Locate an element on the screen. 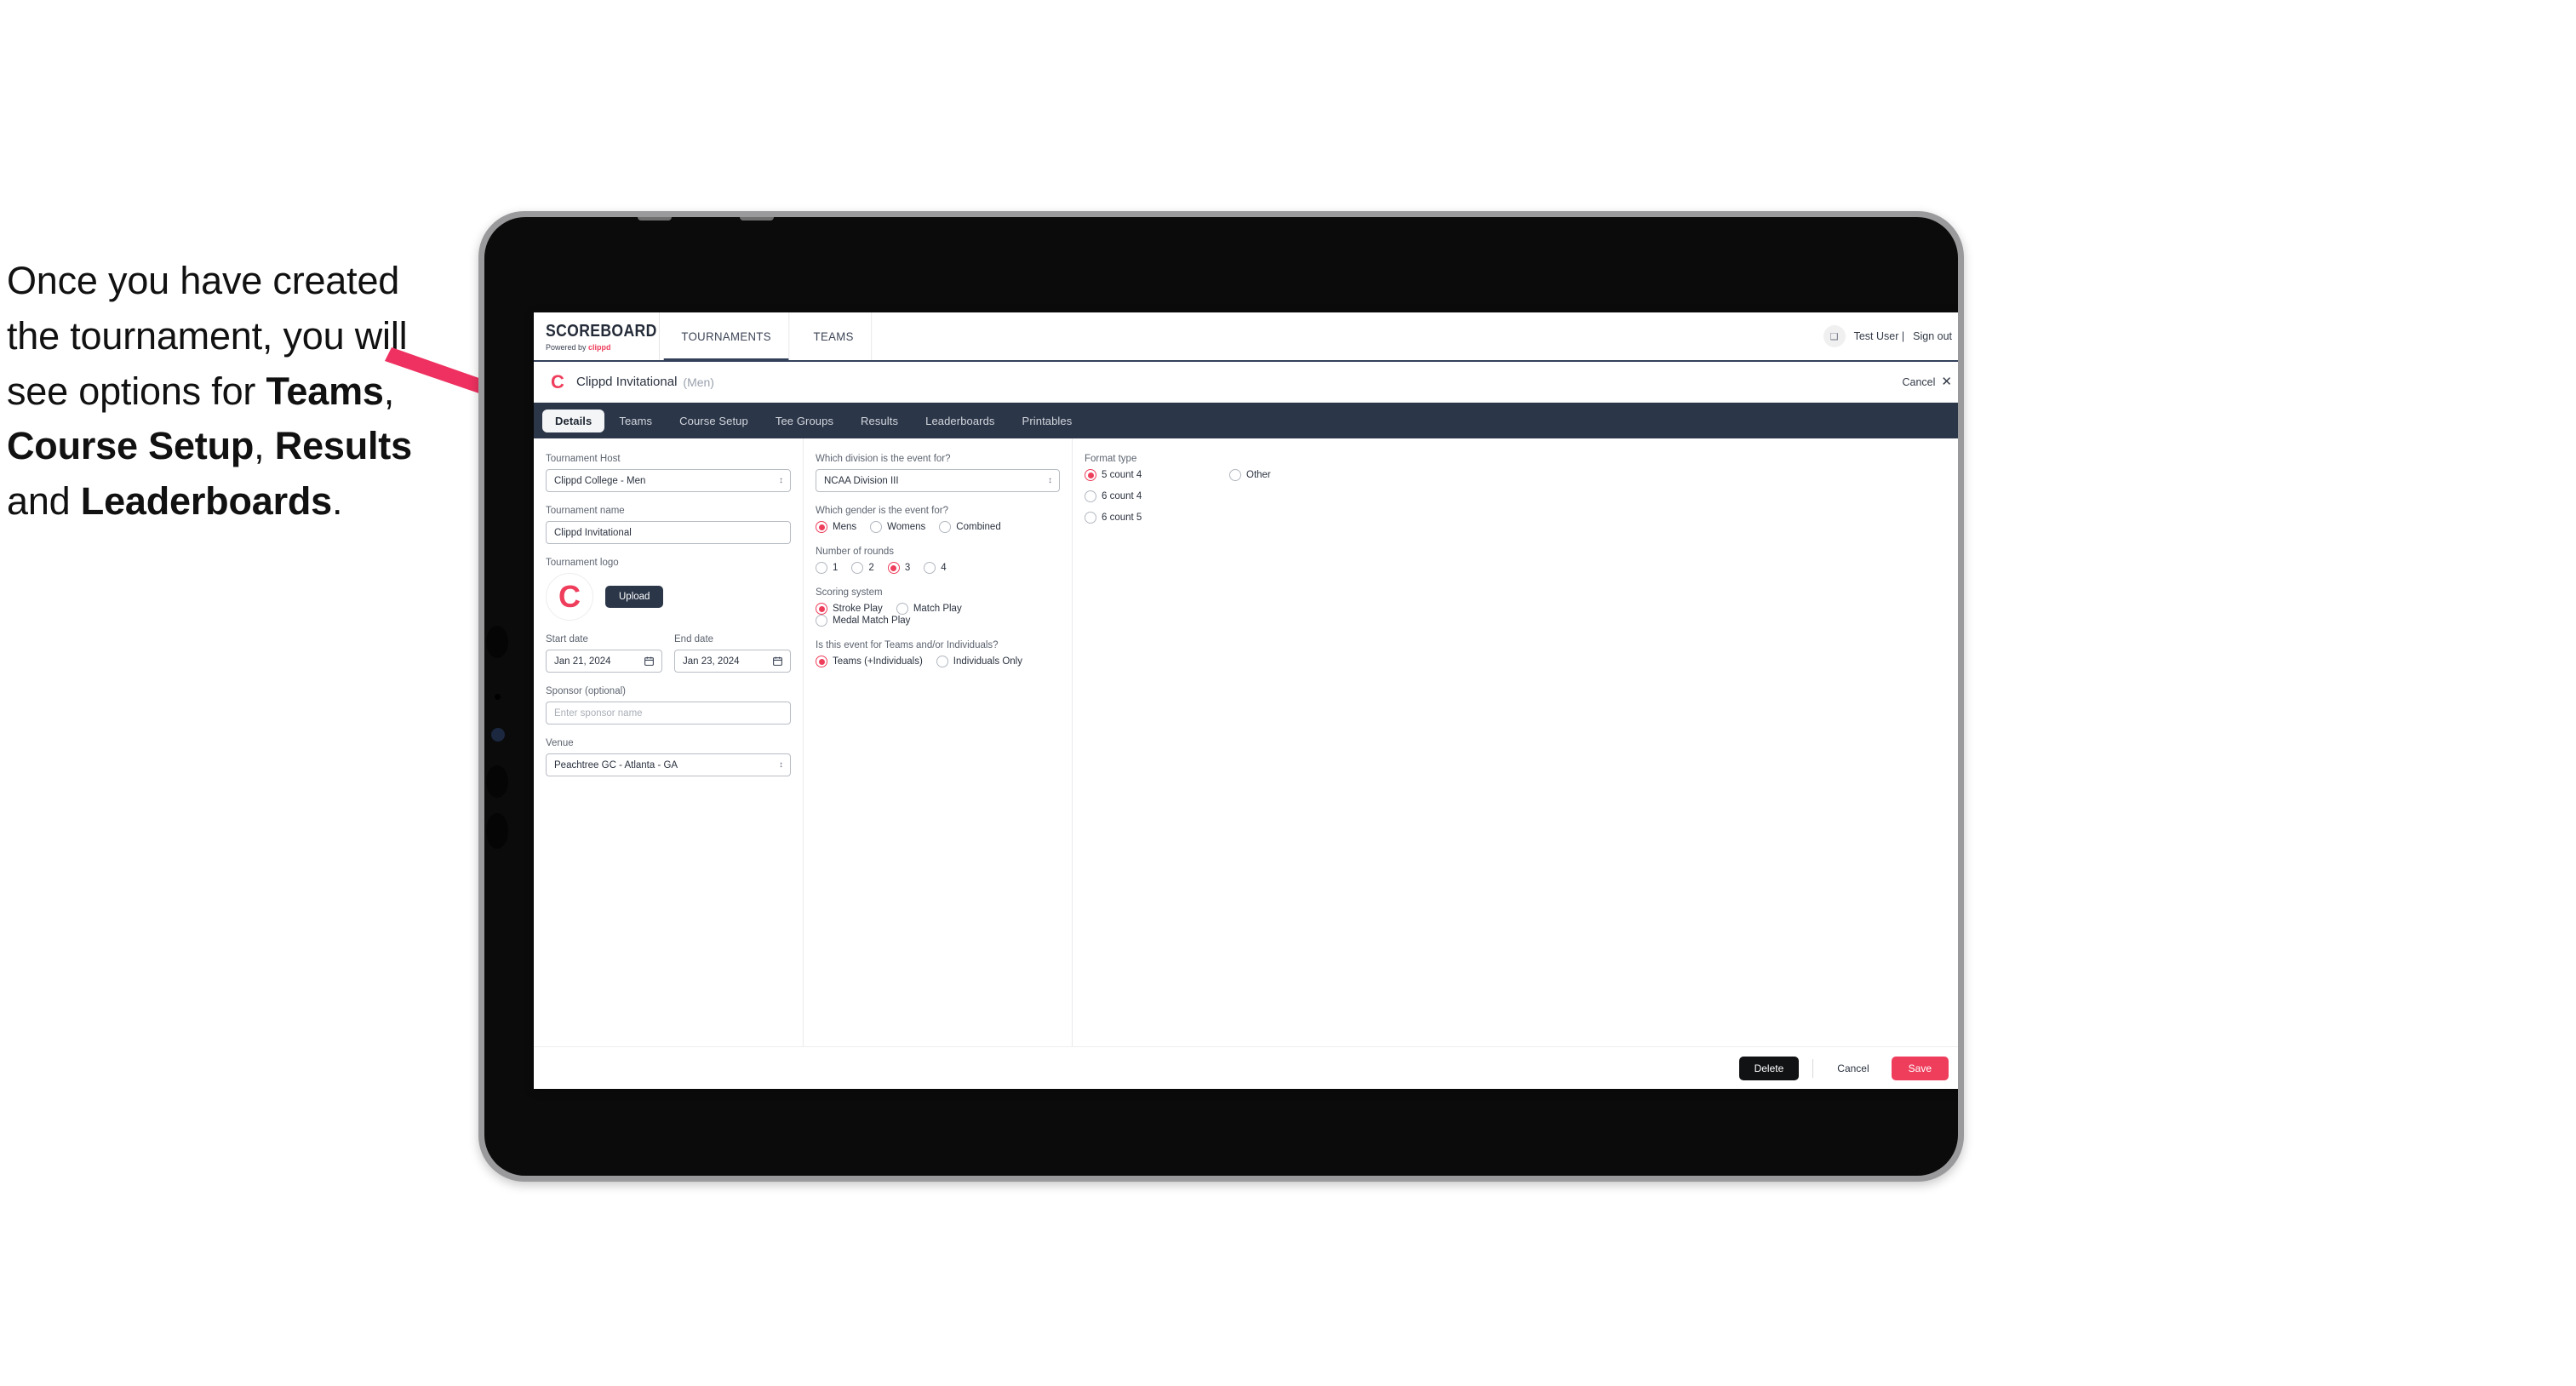 The image size is (2576, 1386). tournament-name-input: Clippd Invitational is located at coordinates (668, 532).